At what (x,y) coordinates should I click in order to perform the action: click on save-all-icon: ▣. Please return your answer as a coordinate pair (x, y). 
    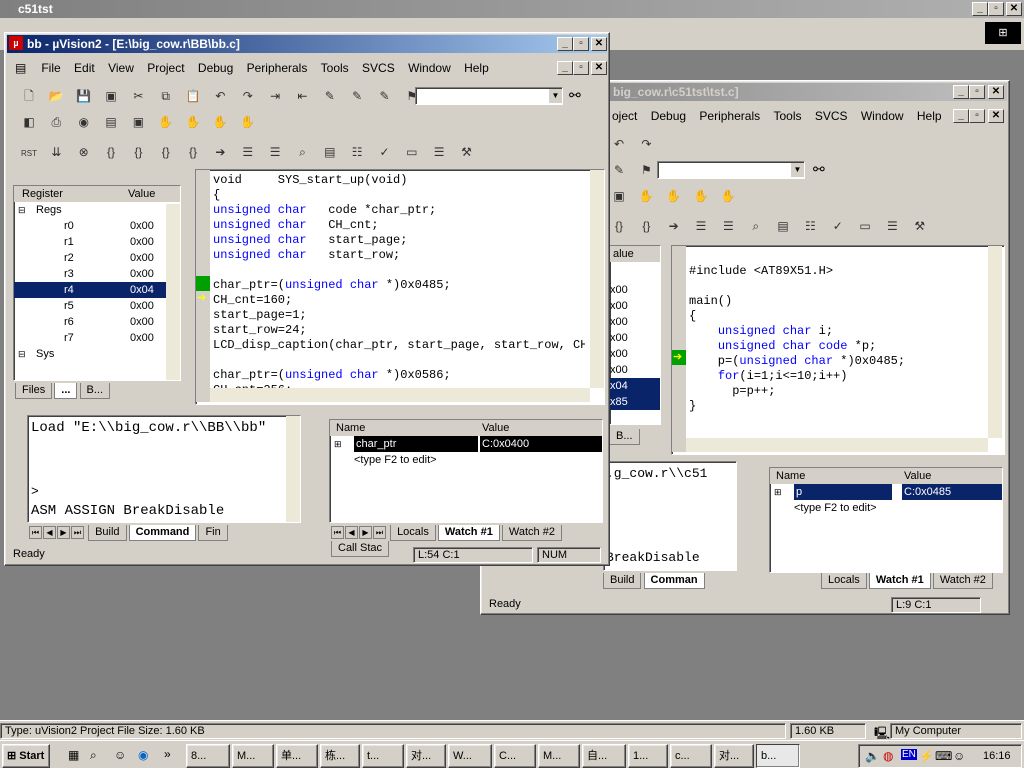
    Looking at the image, I should click on (111, 96).